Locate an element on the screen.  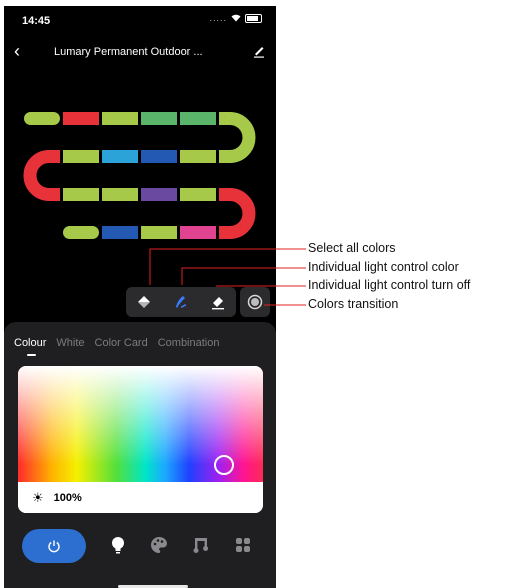
power-button is located at coordinates (54, 546).